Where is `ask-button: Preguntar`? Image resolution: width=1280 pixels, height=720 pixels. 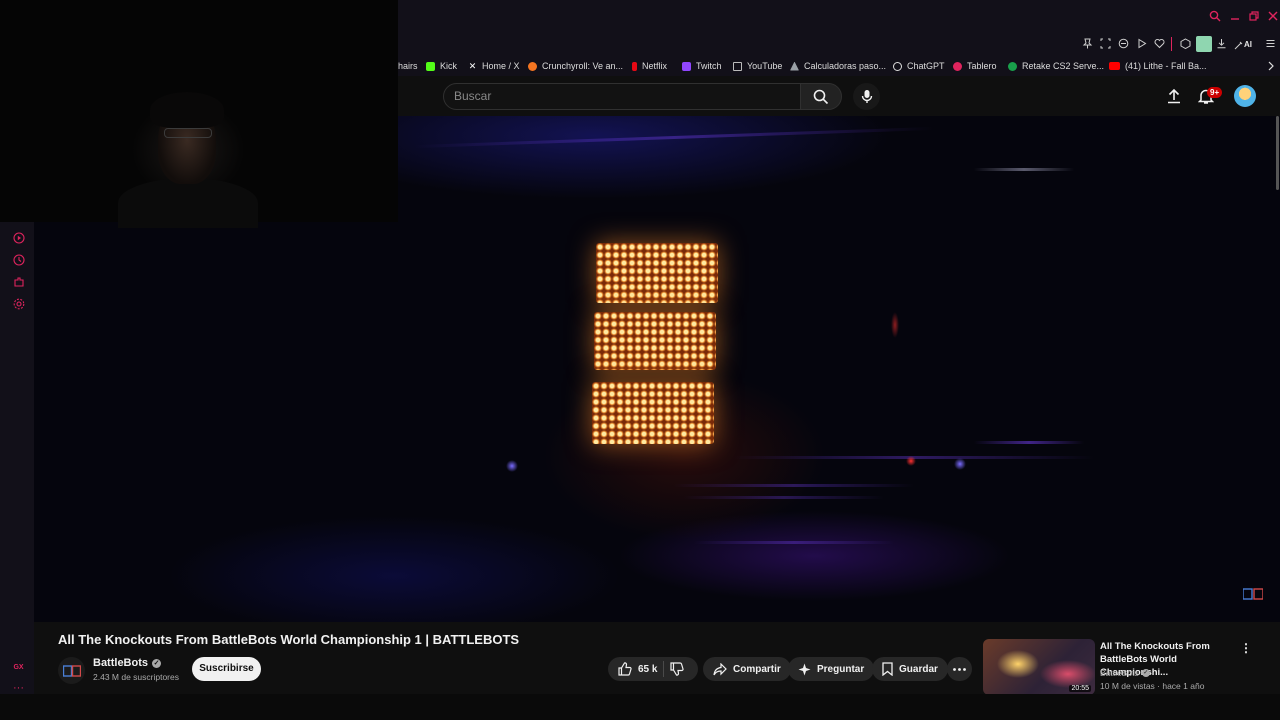 ask-button: Preguntar is located at coordinates (831, 669).